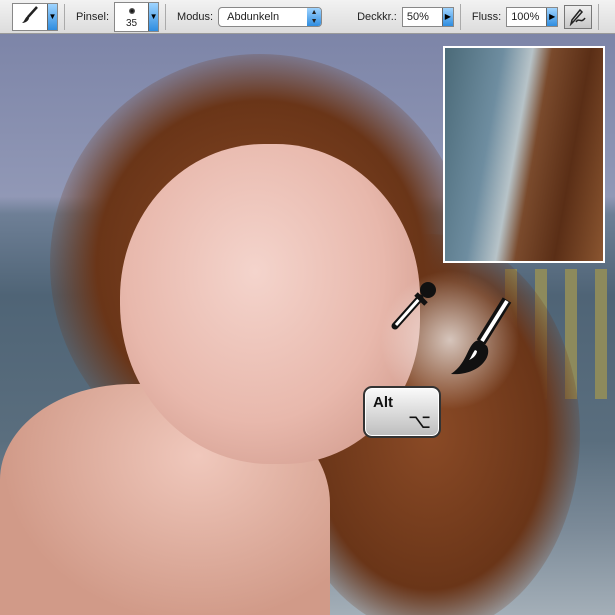 This screenshot has width=615, height=615. I want to click on flow-label: Fluss:, so click(486, 16).